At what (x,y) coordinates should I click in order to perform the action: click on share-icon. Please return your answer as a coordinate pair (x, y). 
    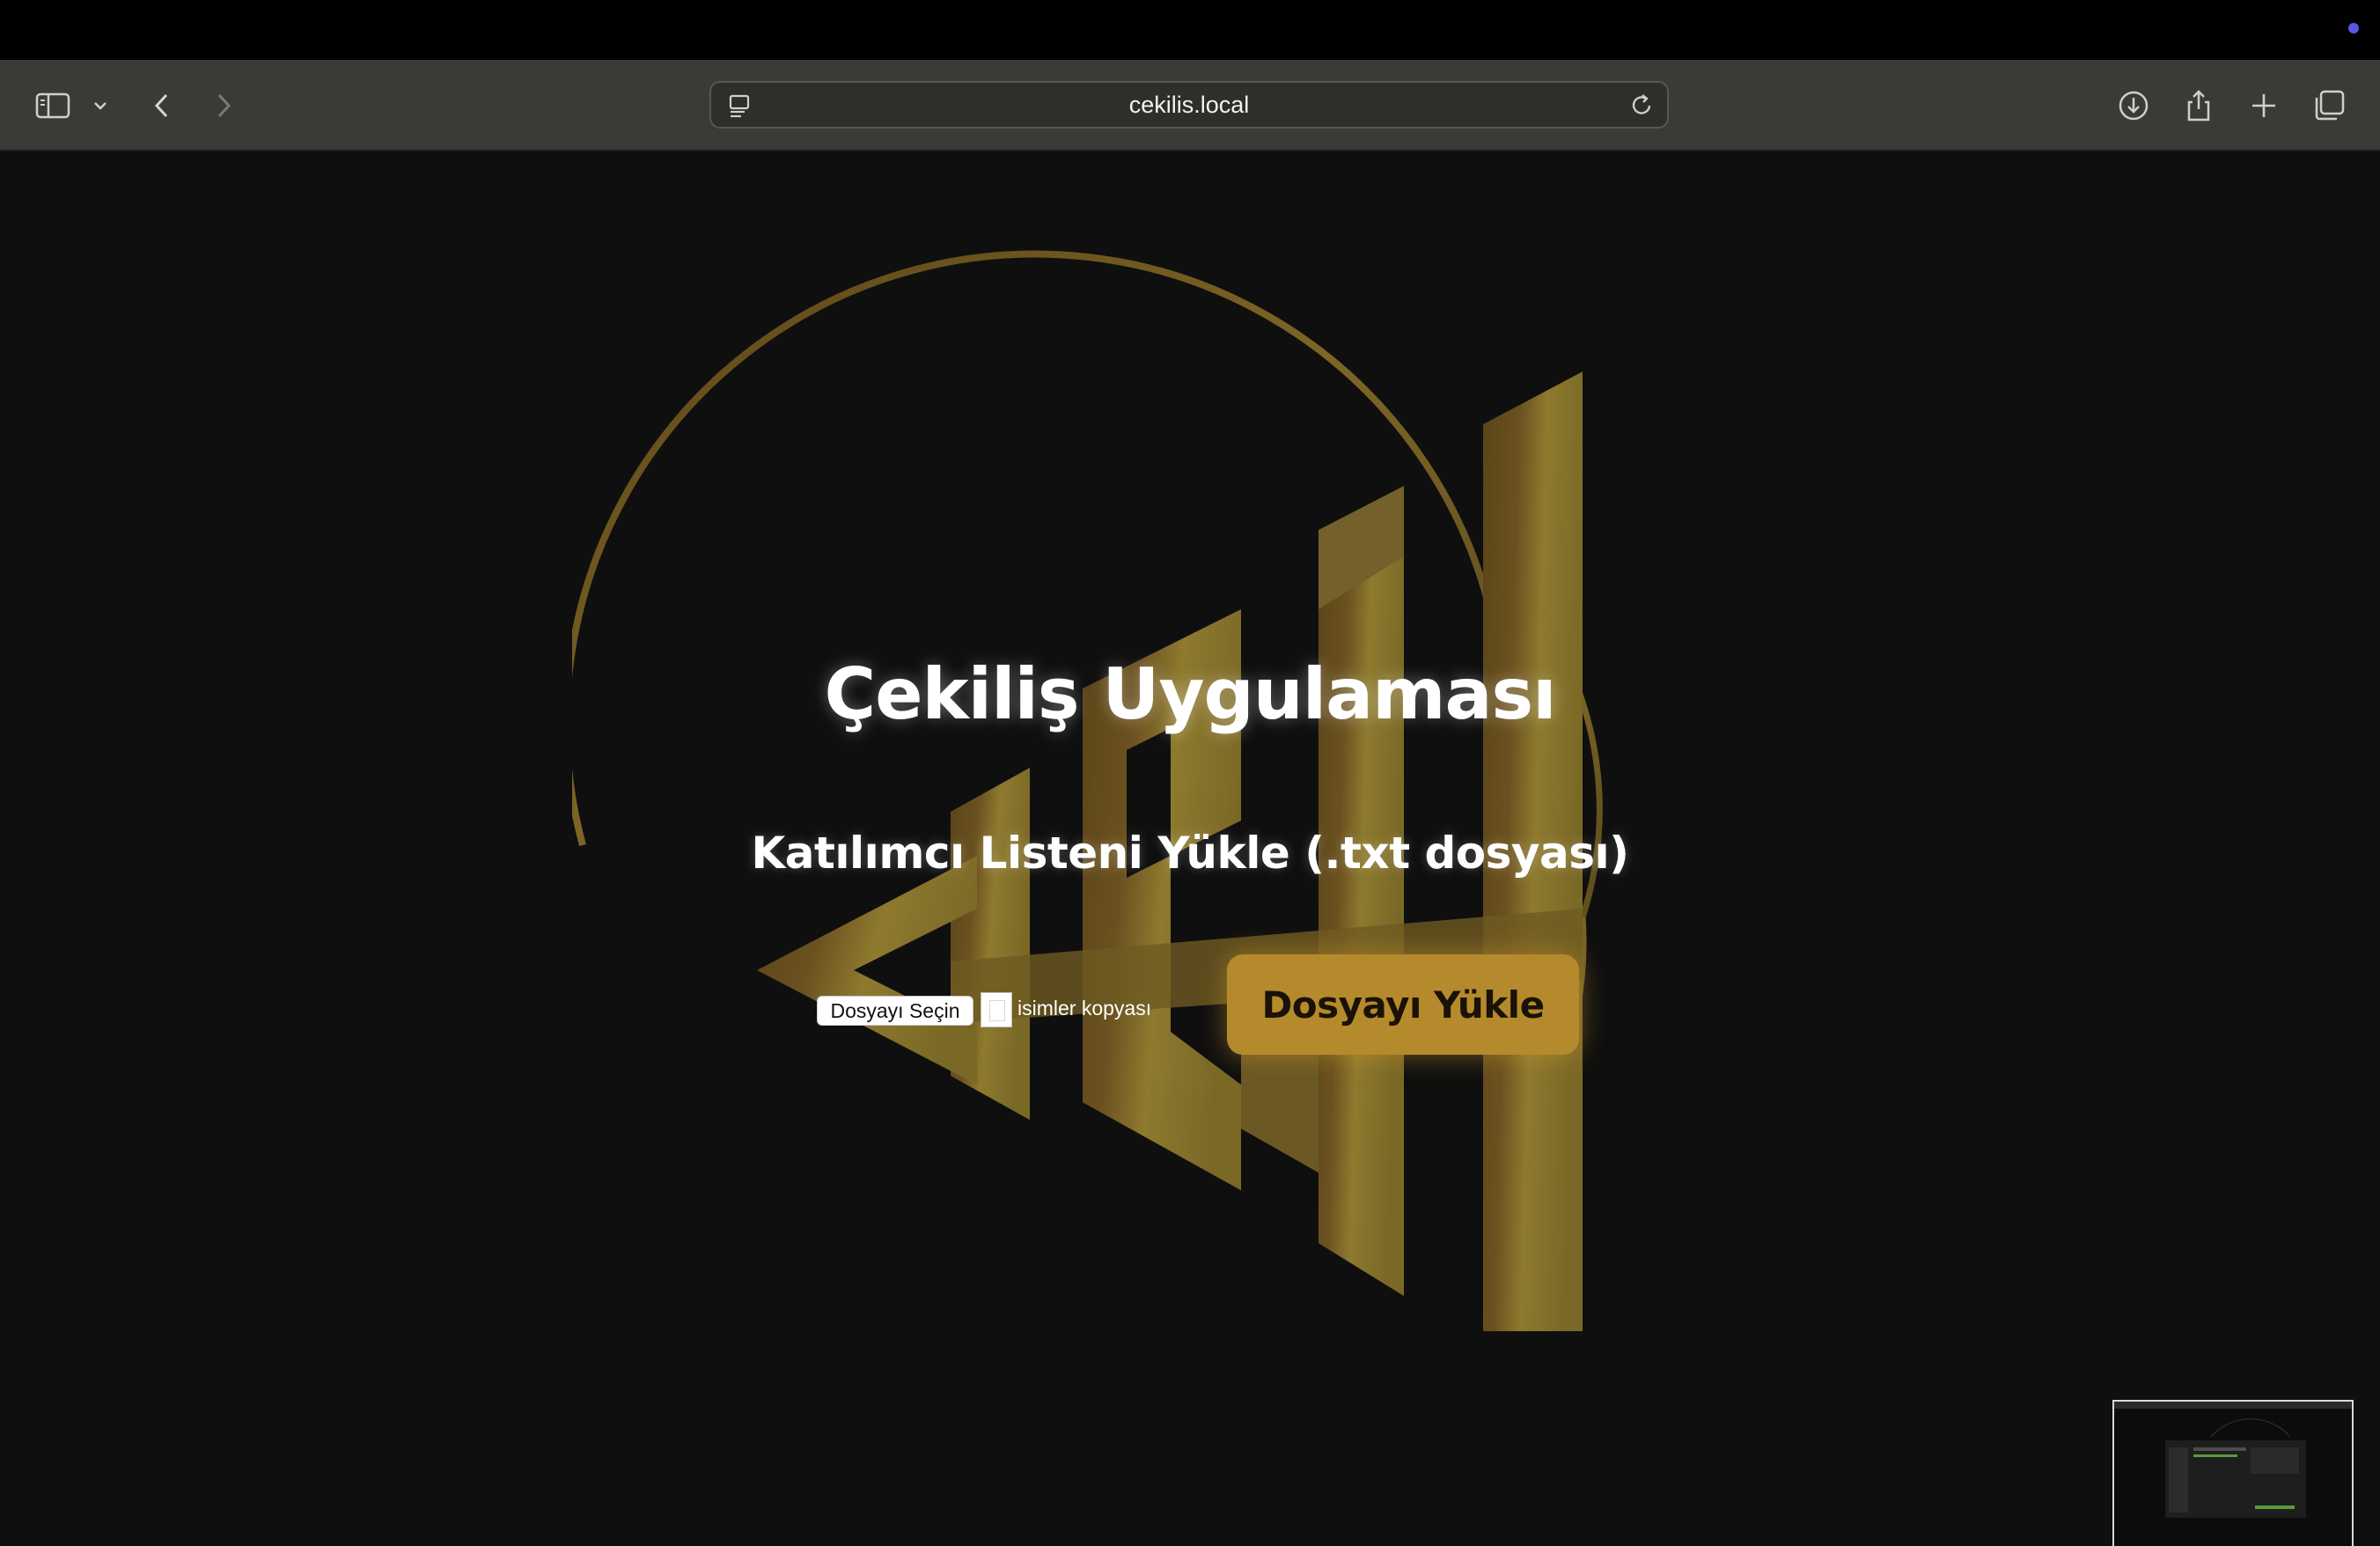
    Looking at the image, I should click on (2198, 105).